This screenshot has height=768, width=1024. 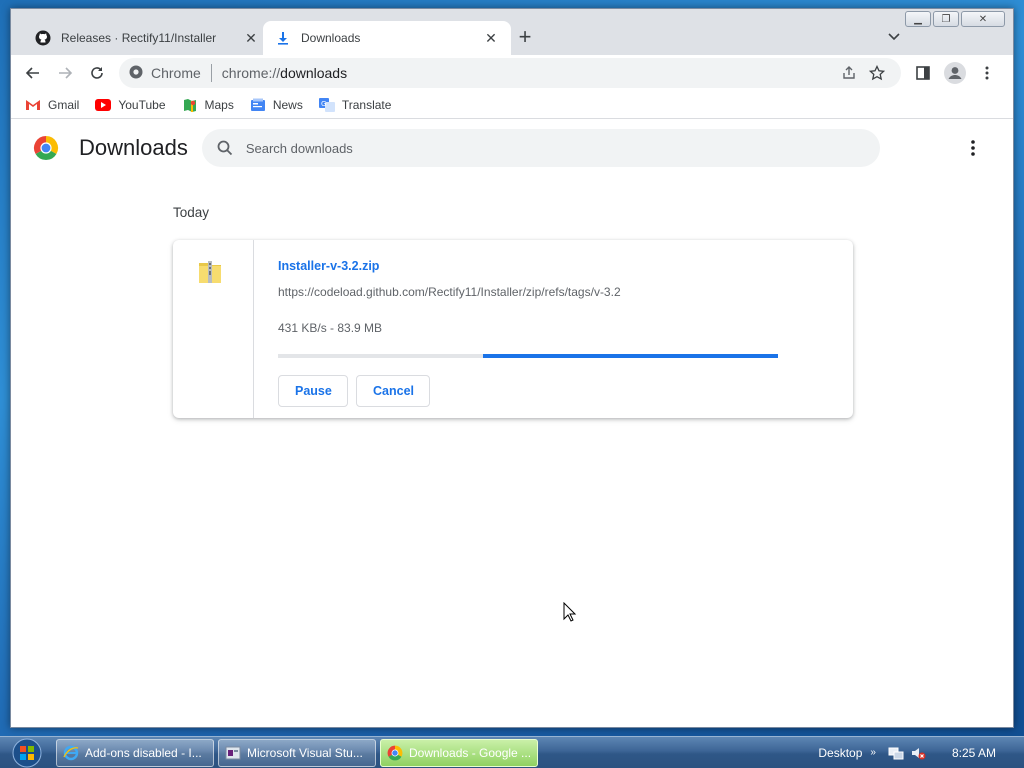 What do you see at coordinates (191, 212) in the screenshot?
I see `date-heading: Today` at bounding box center [191, 212].